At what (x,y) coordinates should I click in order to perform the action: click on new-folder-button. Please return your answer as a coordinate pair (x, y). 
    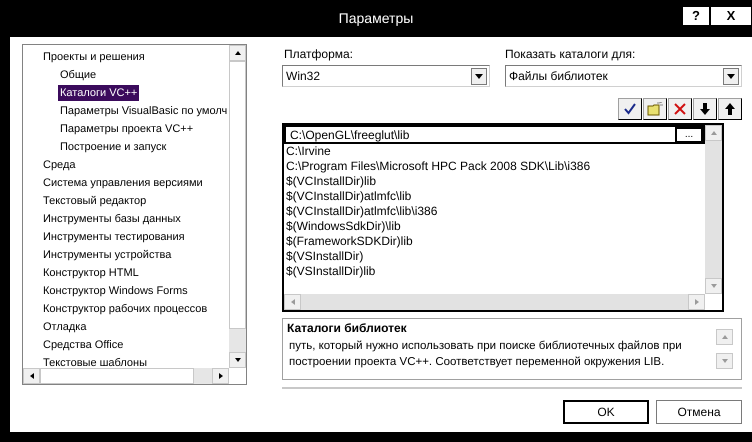
    Looking at the image, I should click on (655, 109).